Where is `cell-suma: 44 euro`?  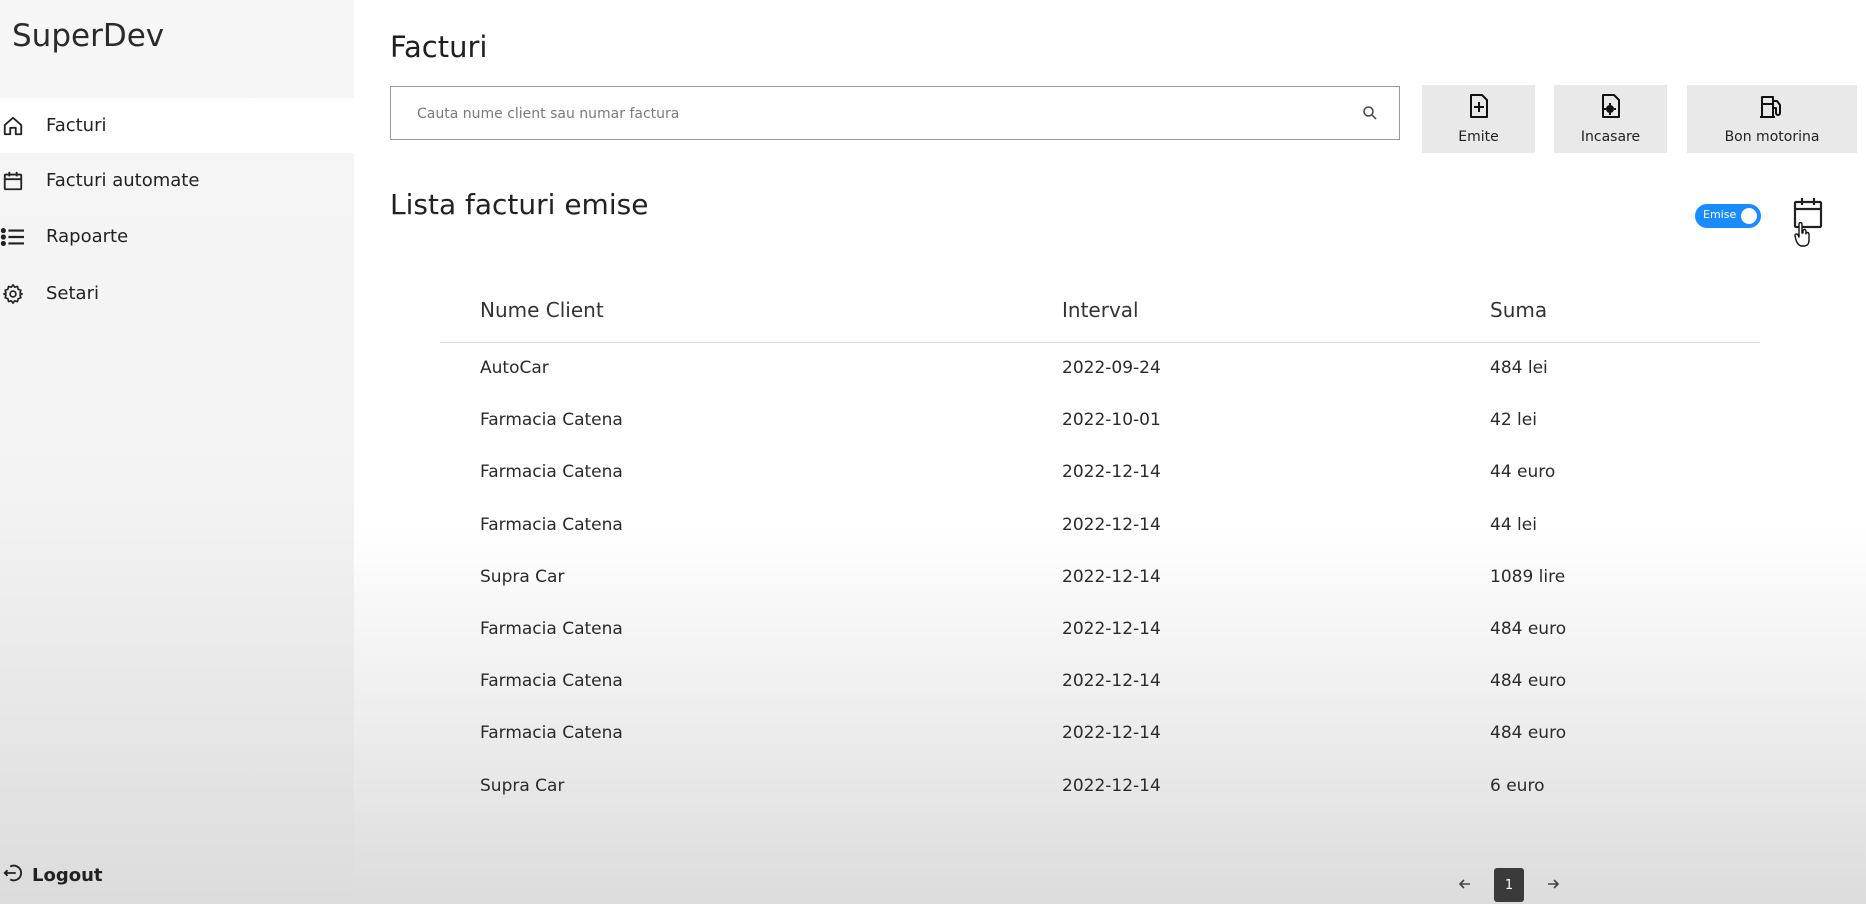 cell-suma: 44 euro is located at coordinates (1523, 472).